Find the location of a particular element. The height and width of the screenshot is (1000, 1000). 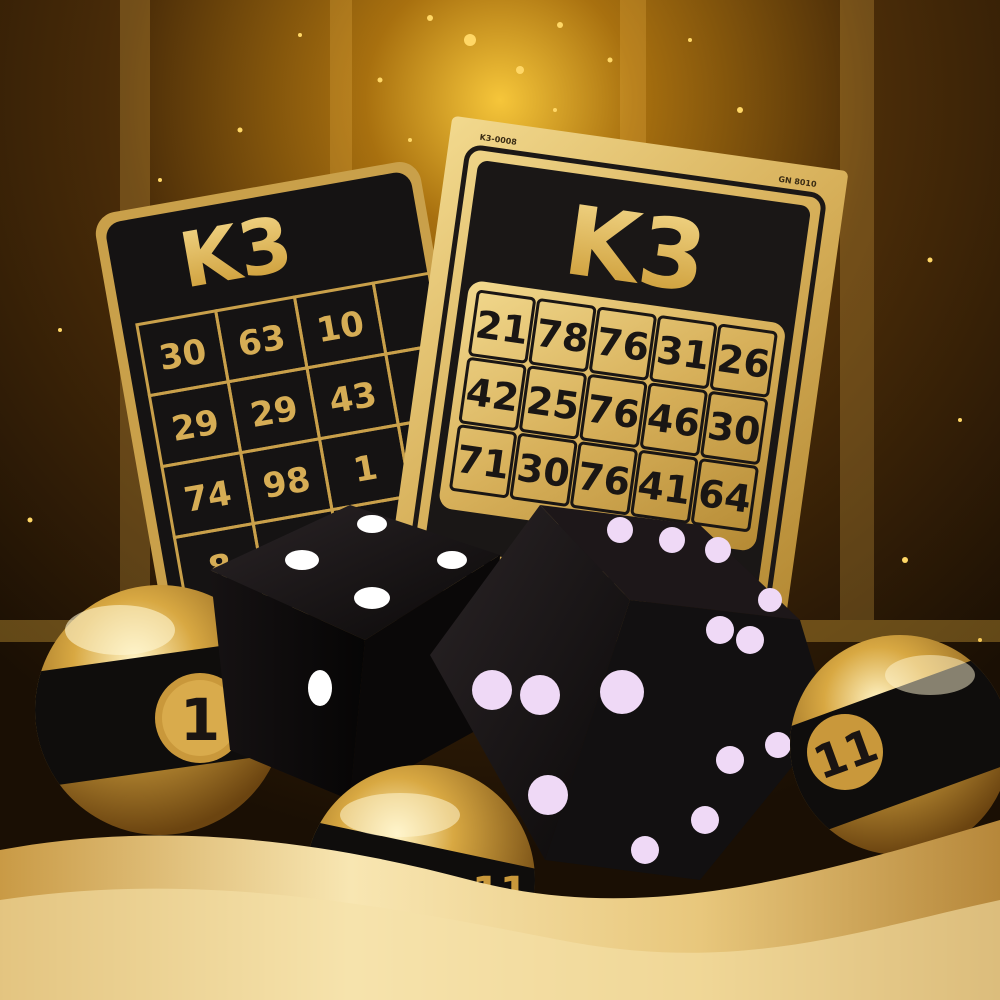

front-card-grid: 21 78 76 31 2642 25 76 46 3071 30 76 41 64 is located at coordinates (613, 411).